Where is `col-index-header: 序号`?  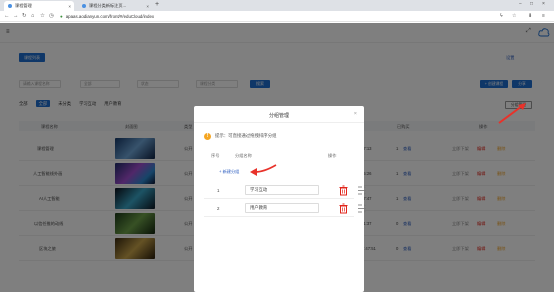
col-index-header: 序号 is located at coordinates (215, 155).